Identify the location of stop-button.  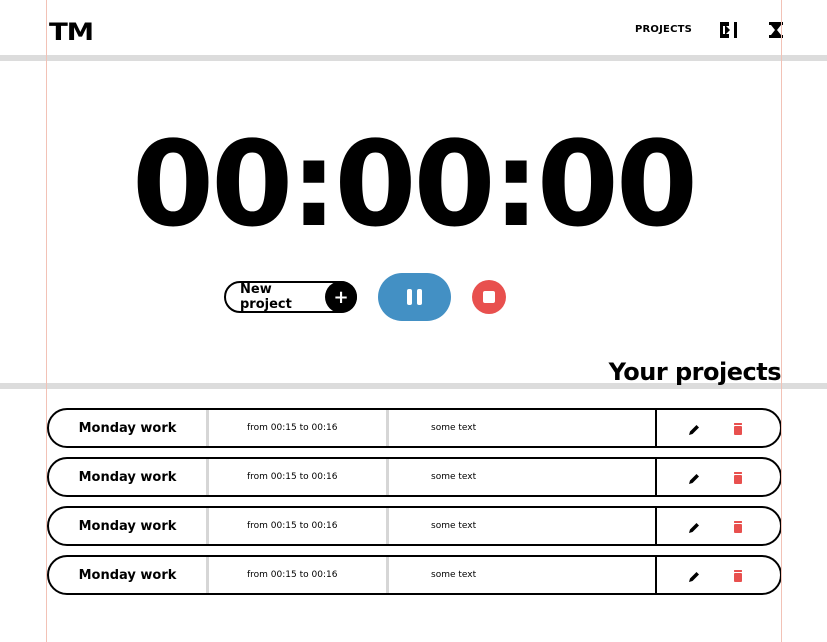
(489, 297).